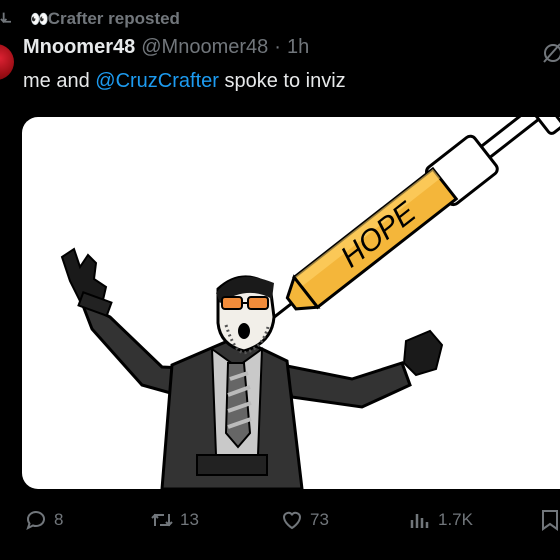 Image resolution: width=560 pixels, height=560 pixels. I want to click on grok-icon, so click(550, 53).